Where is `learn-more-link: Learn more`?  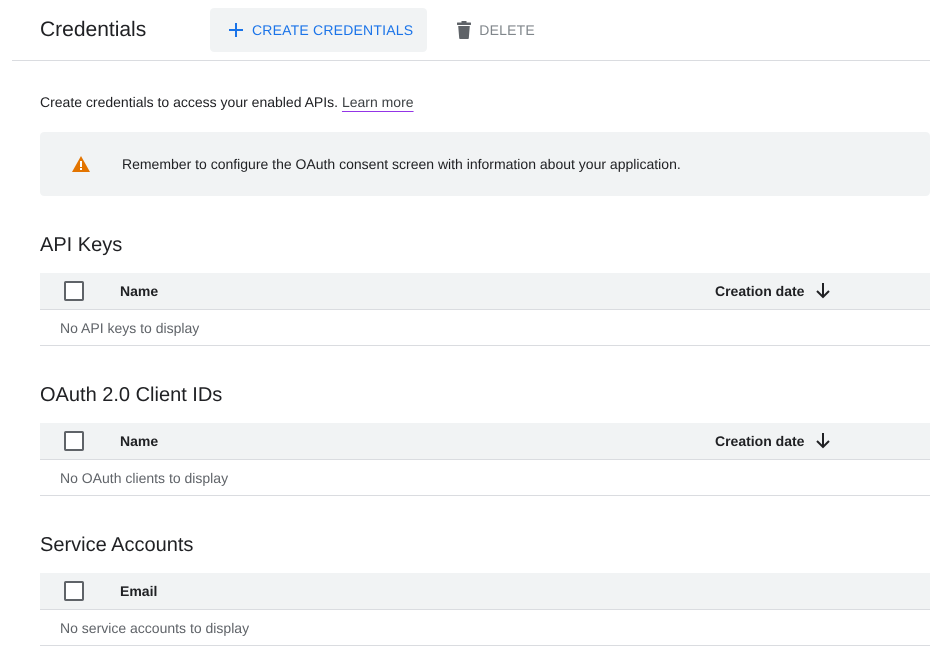 learn-more-link: Learn more is located at coordinates (378, 102).